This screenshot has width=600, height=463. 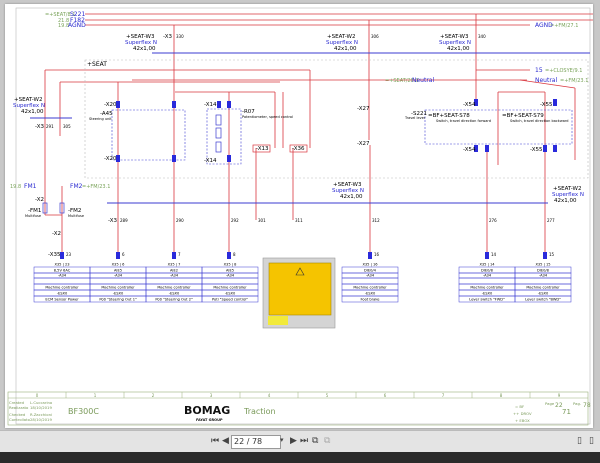 What do you see at coordinates (370, 271) in the screenshot?
I see `table-cell-text: DIE0/4` at bounding box center [370, 271].